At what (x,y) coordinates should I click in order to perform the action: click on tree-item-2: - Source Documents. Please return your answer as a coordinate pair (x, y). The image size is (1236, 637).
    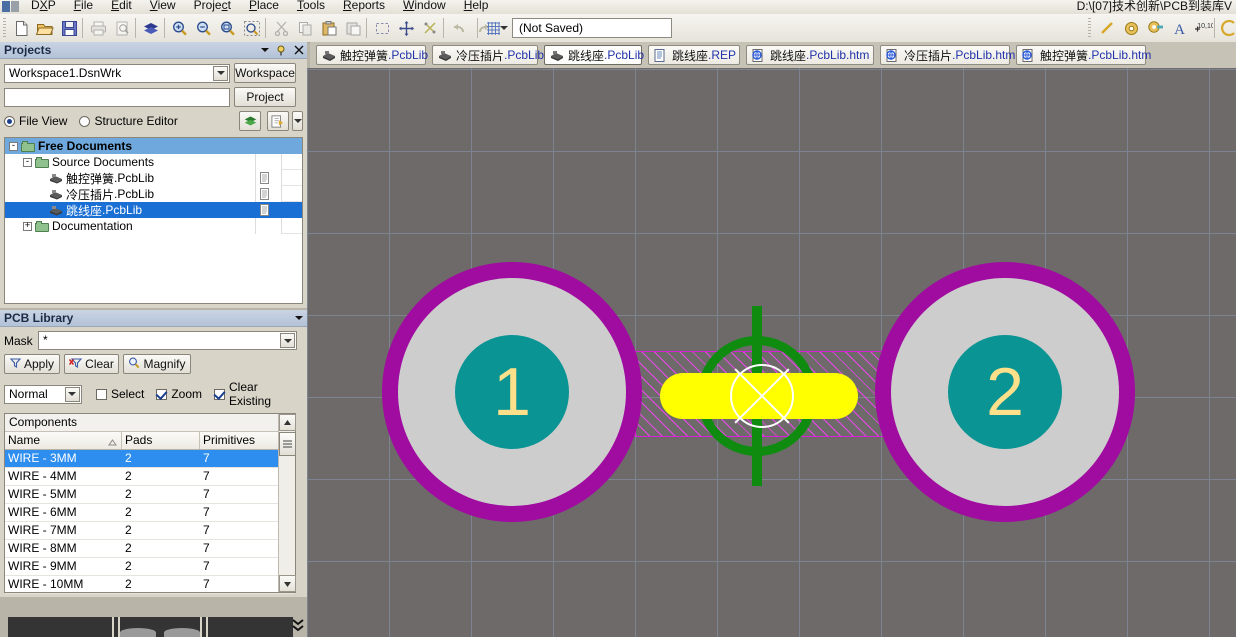
    Looking at the image, I should click on (153, 162).